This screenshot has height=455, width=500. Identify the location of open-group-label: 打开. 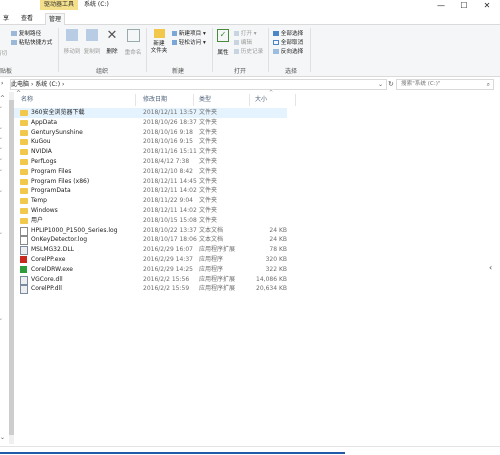
(240, 71).